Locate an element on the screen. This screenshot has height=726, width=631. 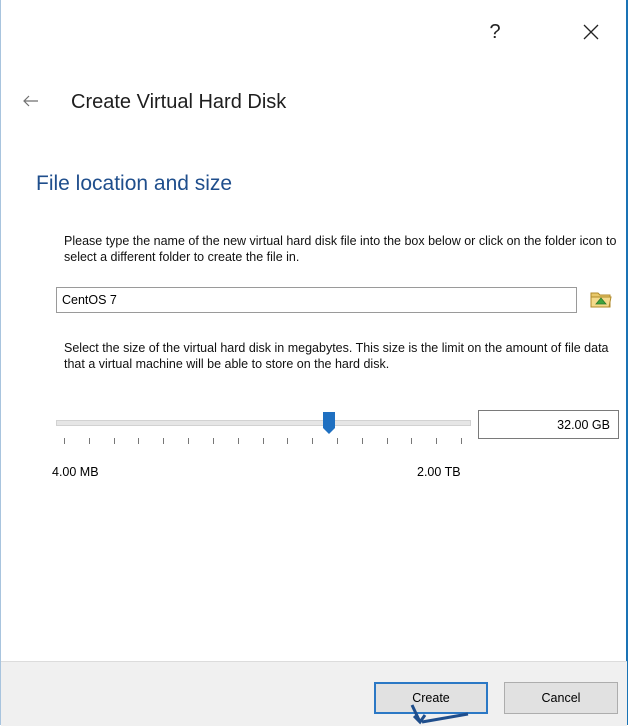
choose-folder-button is located at coordinates (601, 300).